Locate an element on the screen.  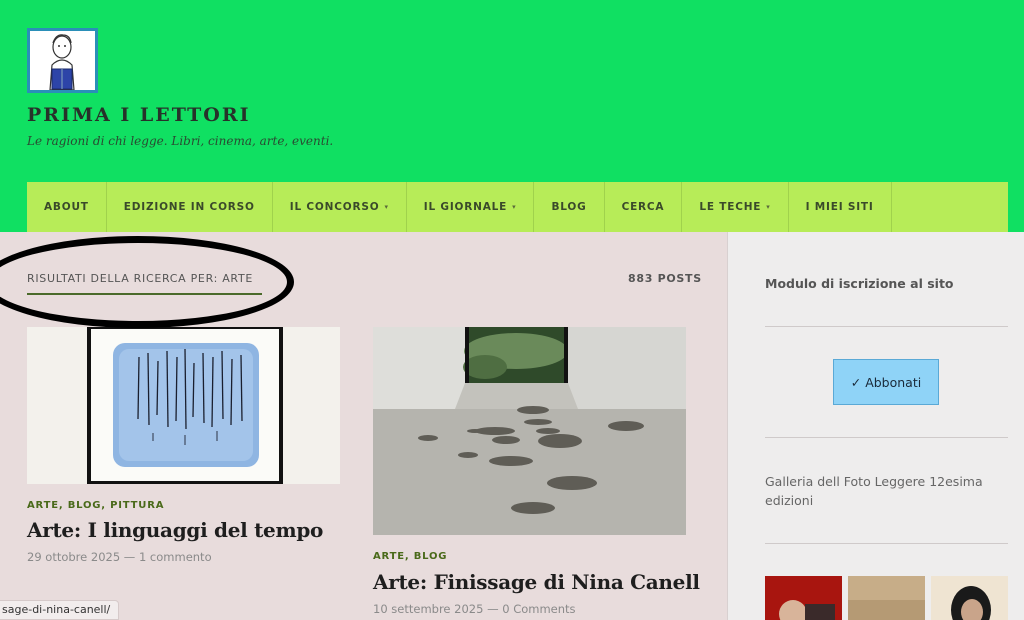
site-logo is located at coordinates (62, 60).